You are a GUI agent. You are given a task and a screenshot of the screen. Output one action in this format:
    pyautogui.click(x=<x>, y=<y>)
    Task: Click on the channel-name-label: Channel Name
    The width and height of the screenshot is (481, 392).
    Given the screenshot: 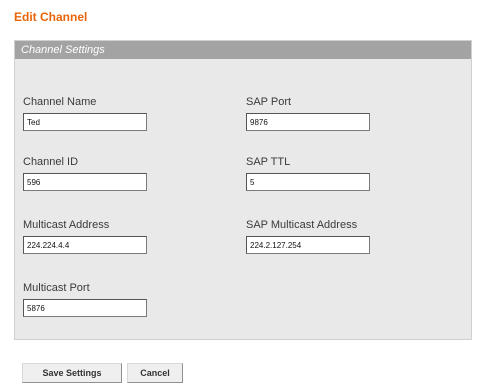 What is the action you would take?
    pyautogui.click(x=60, y=102)
    